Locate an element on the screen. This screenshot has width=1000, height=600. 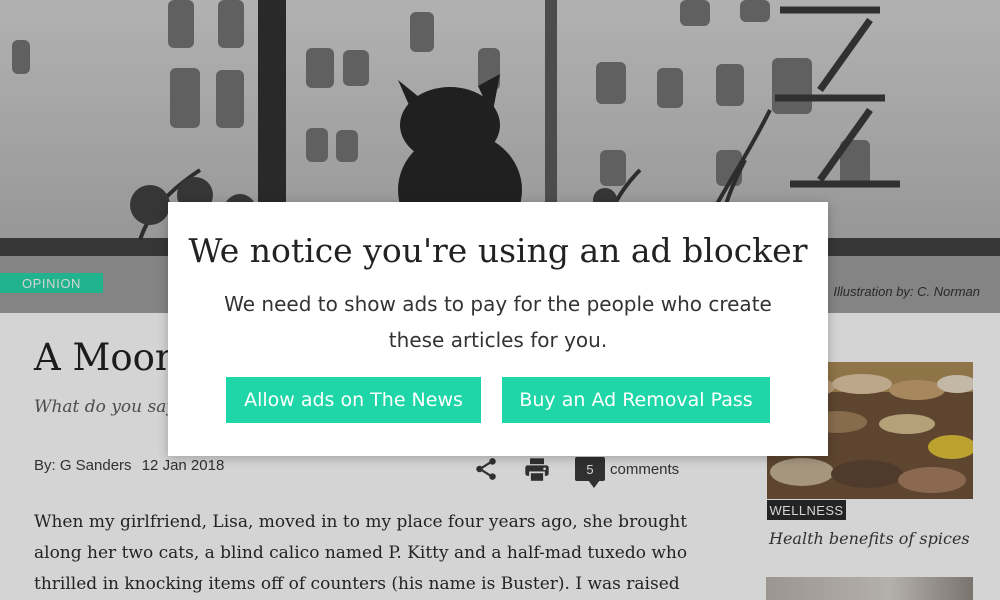
allow-ads-button: Allow ads on The News is located at coordinates (353, 400).